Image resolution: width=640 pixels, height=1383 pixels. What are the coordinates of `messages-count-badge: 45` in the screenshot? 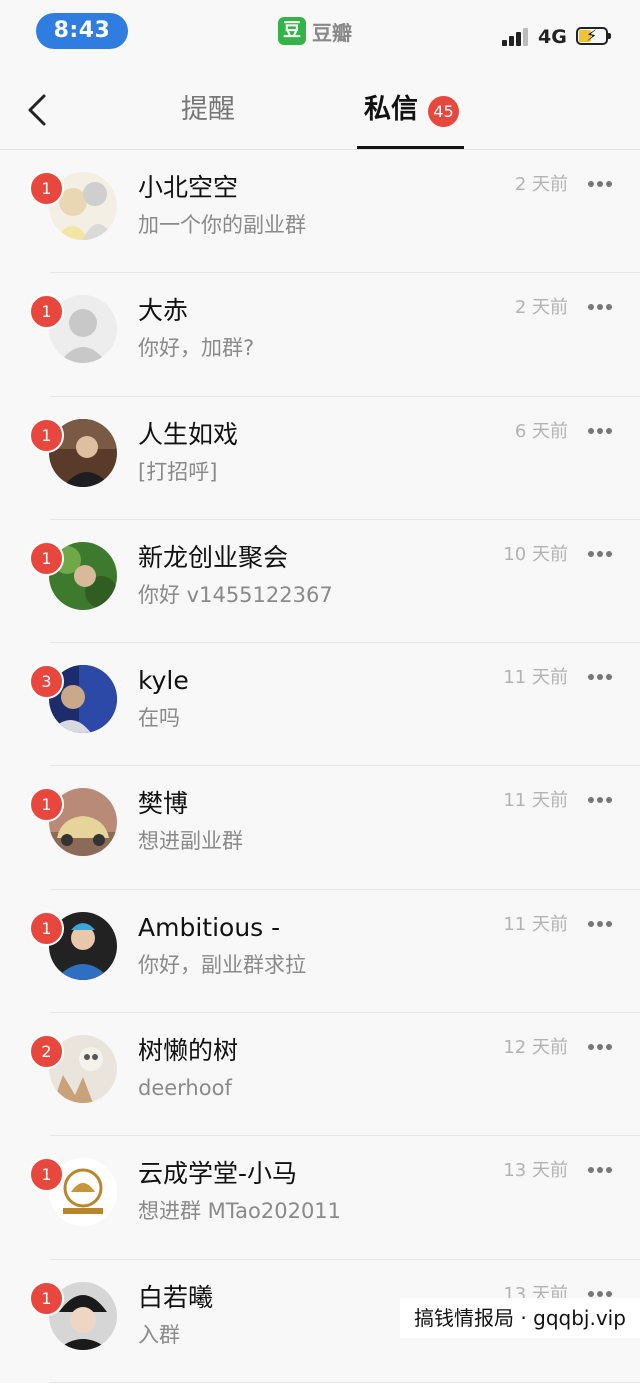 It's located at (443, 111).